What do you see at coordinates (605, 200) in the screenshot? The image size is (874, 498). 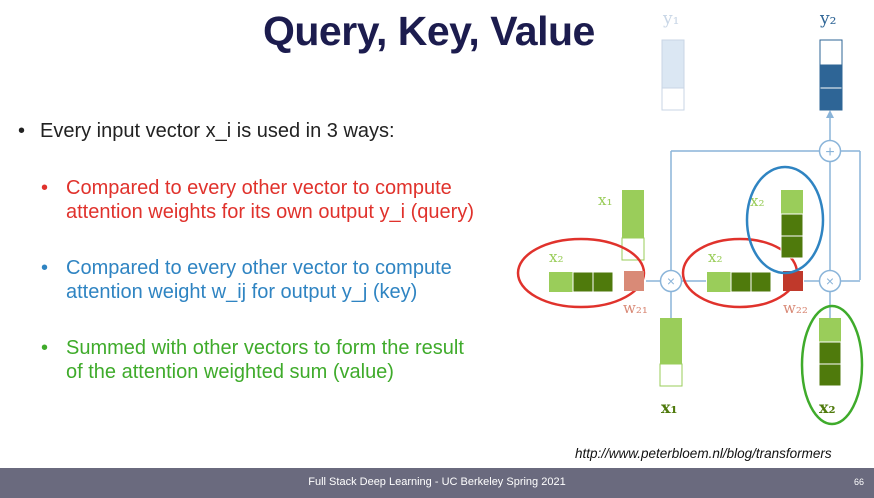 I see `x1-top-label: x₁` at bounding box center [605, 200].